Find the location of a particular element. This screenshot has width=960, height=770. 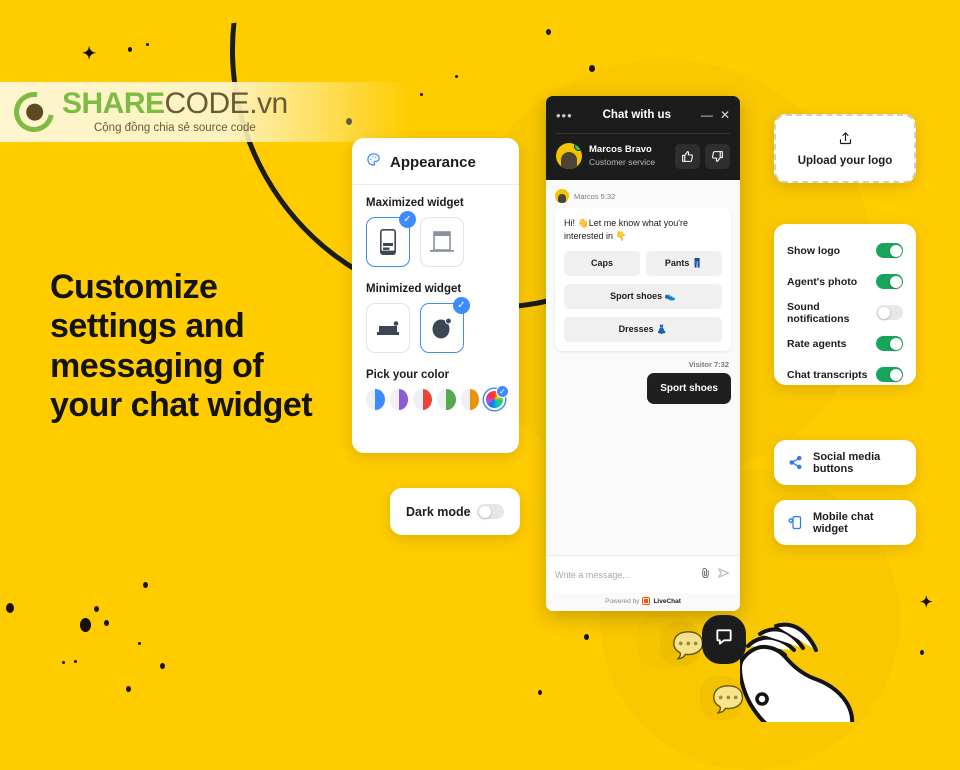

appearance-header: Appearance is located at coordinates (435, 161).